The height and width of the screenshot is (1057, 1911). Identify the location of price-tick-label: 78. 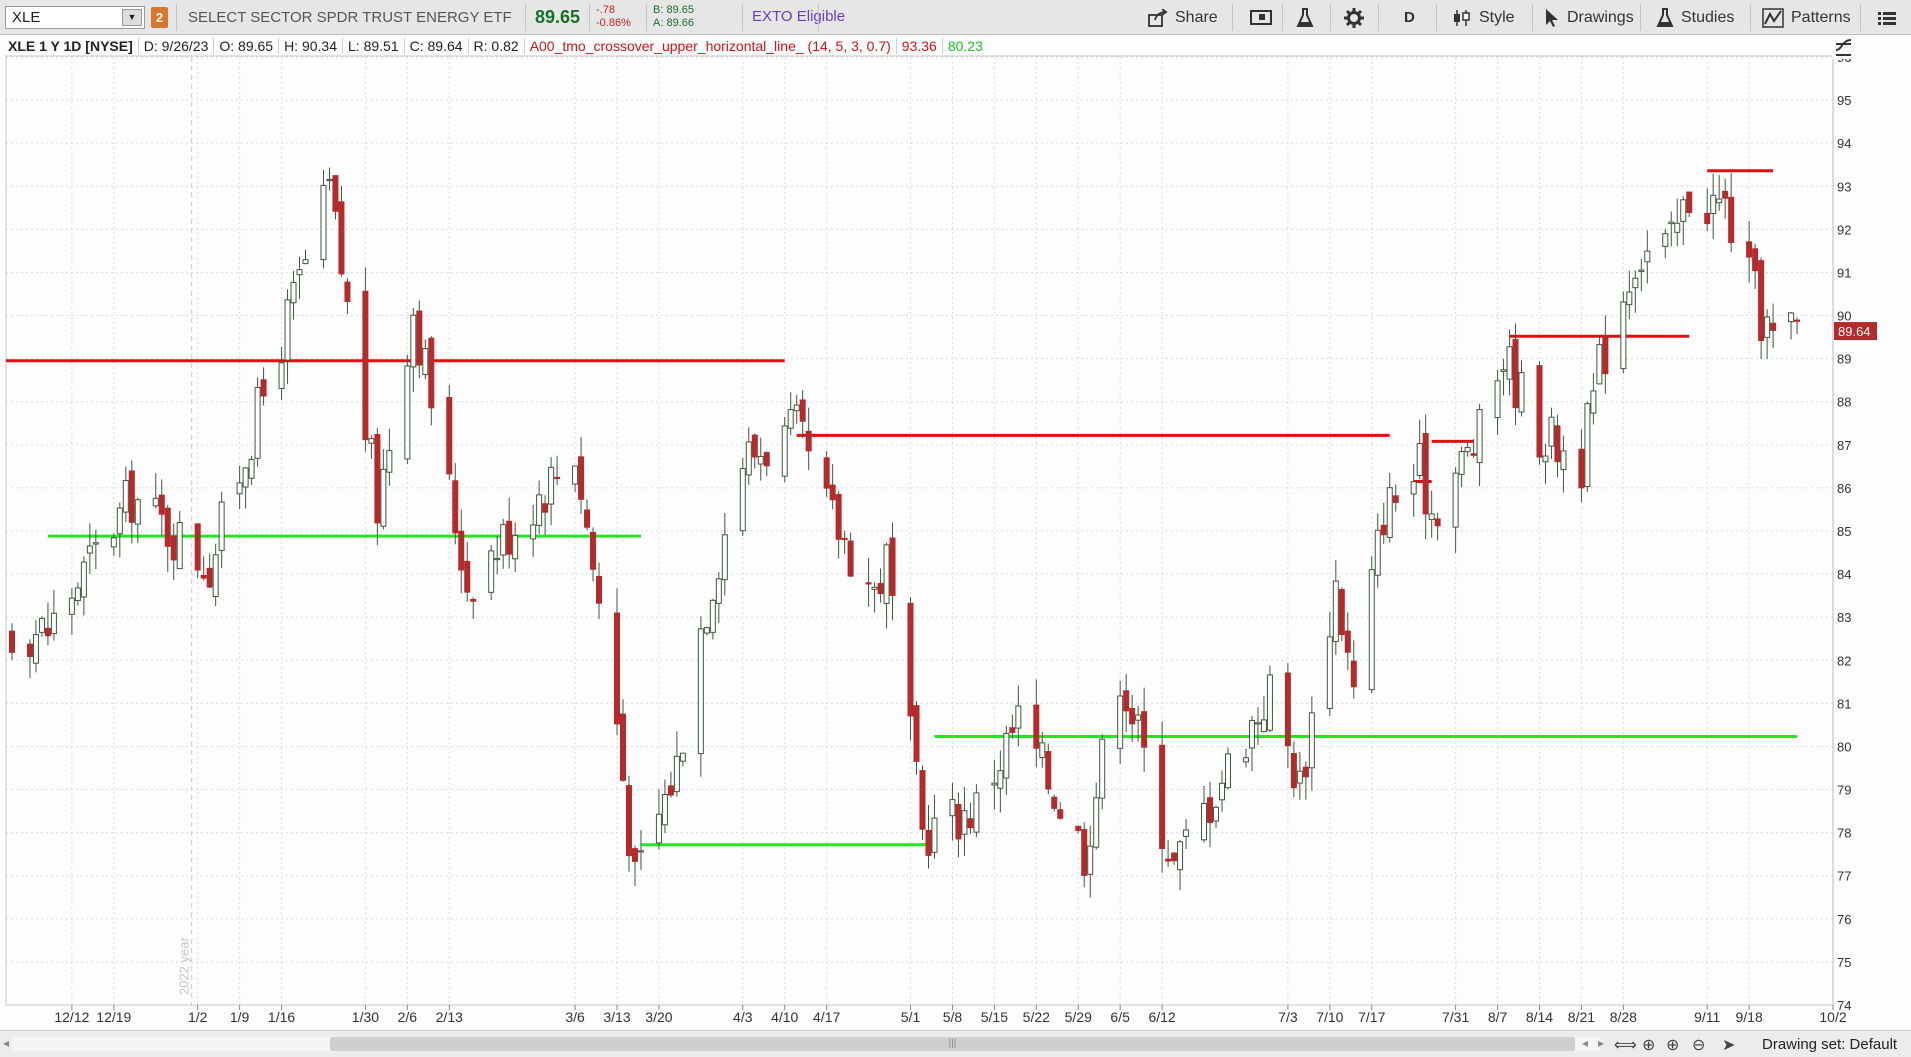
(1844, 833).